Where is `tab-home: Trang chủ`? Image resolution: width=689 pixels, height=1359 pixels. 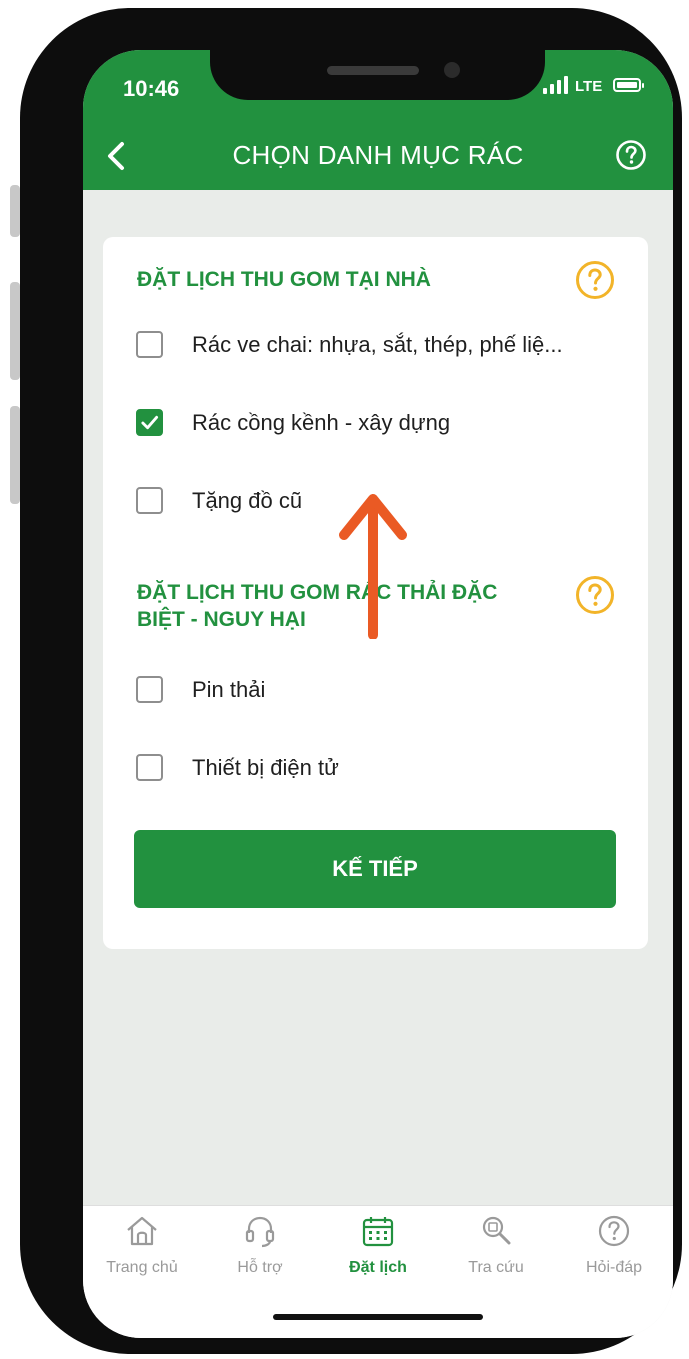
tab-home: Trang chủ is located at coordinates (142, 1248).